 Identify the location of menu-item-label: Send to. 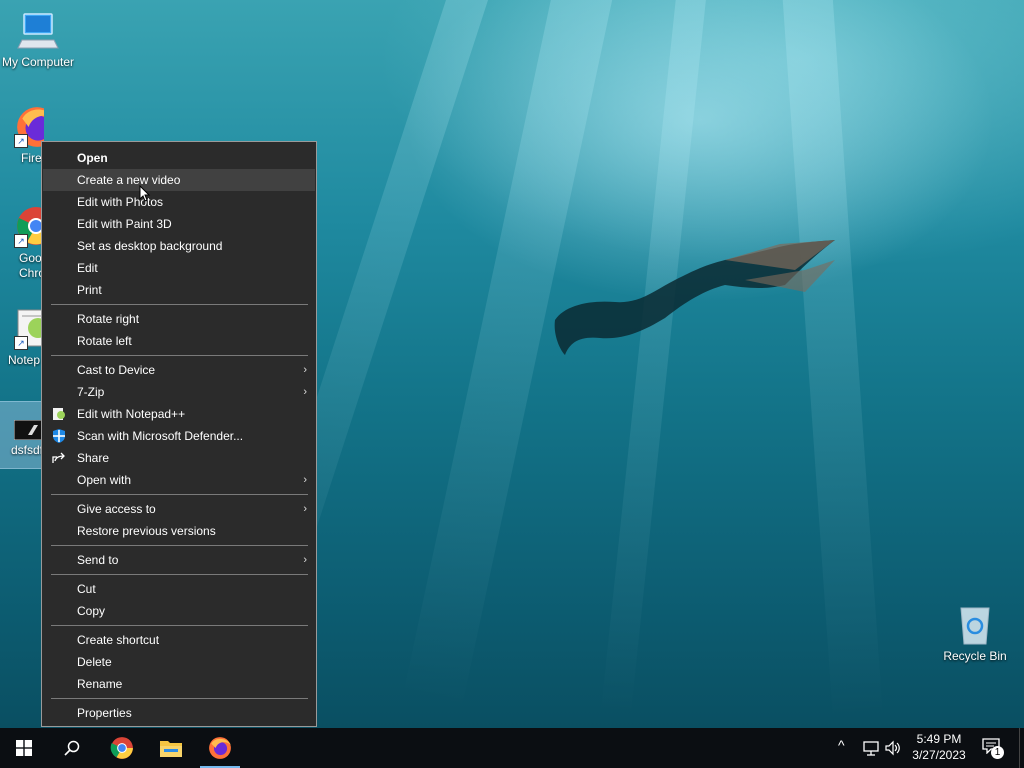
(98, 560).